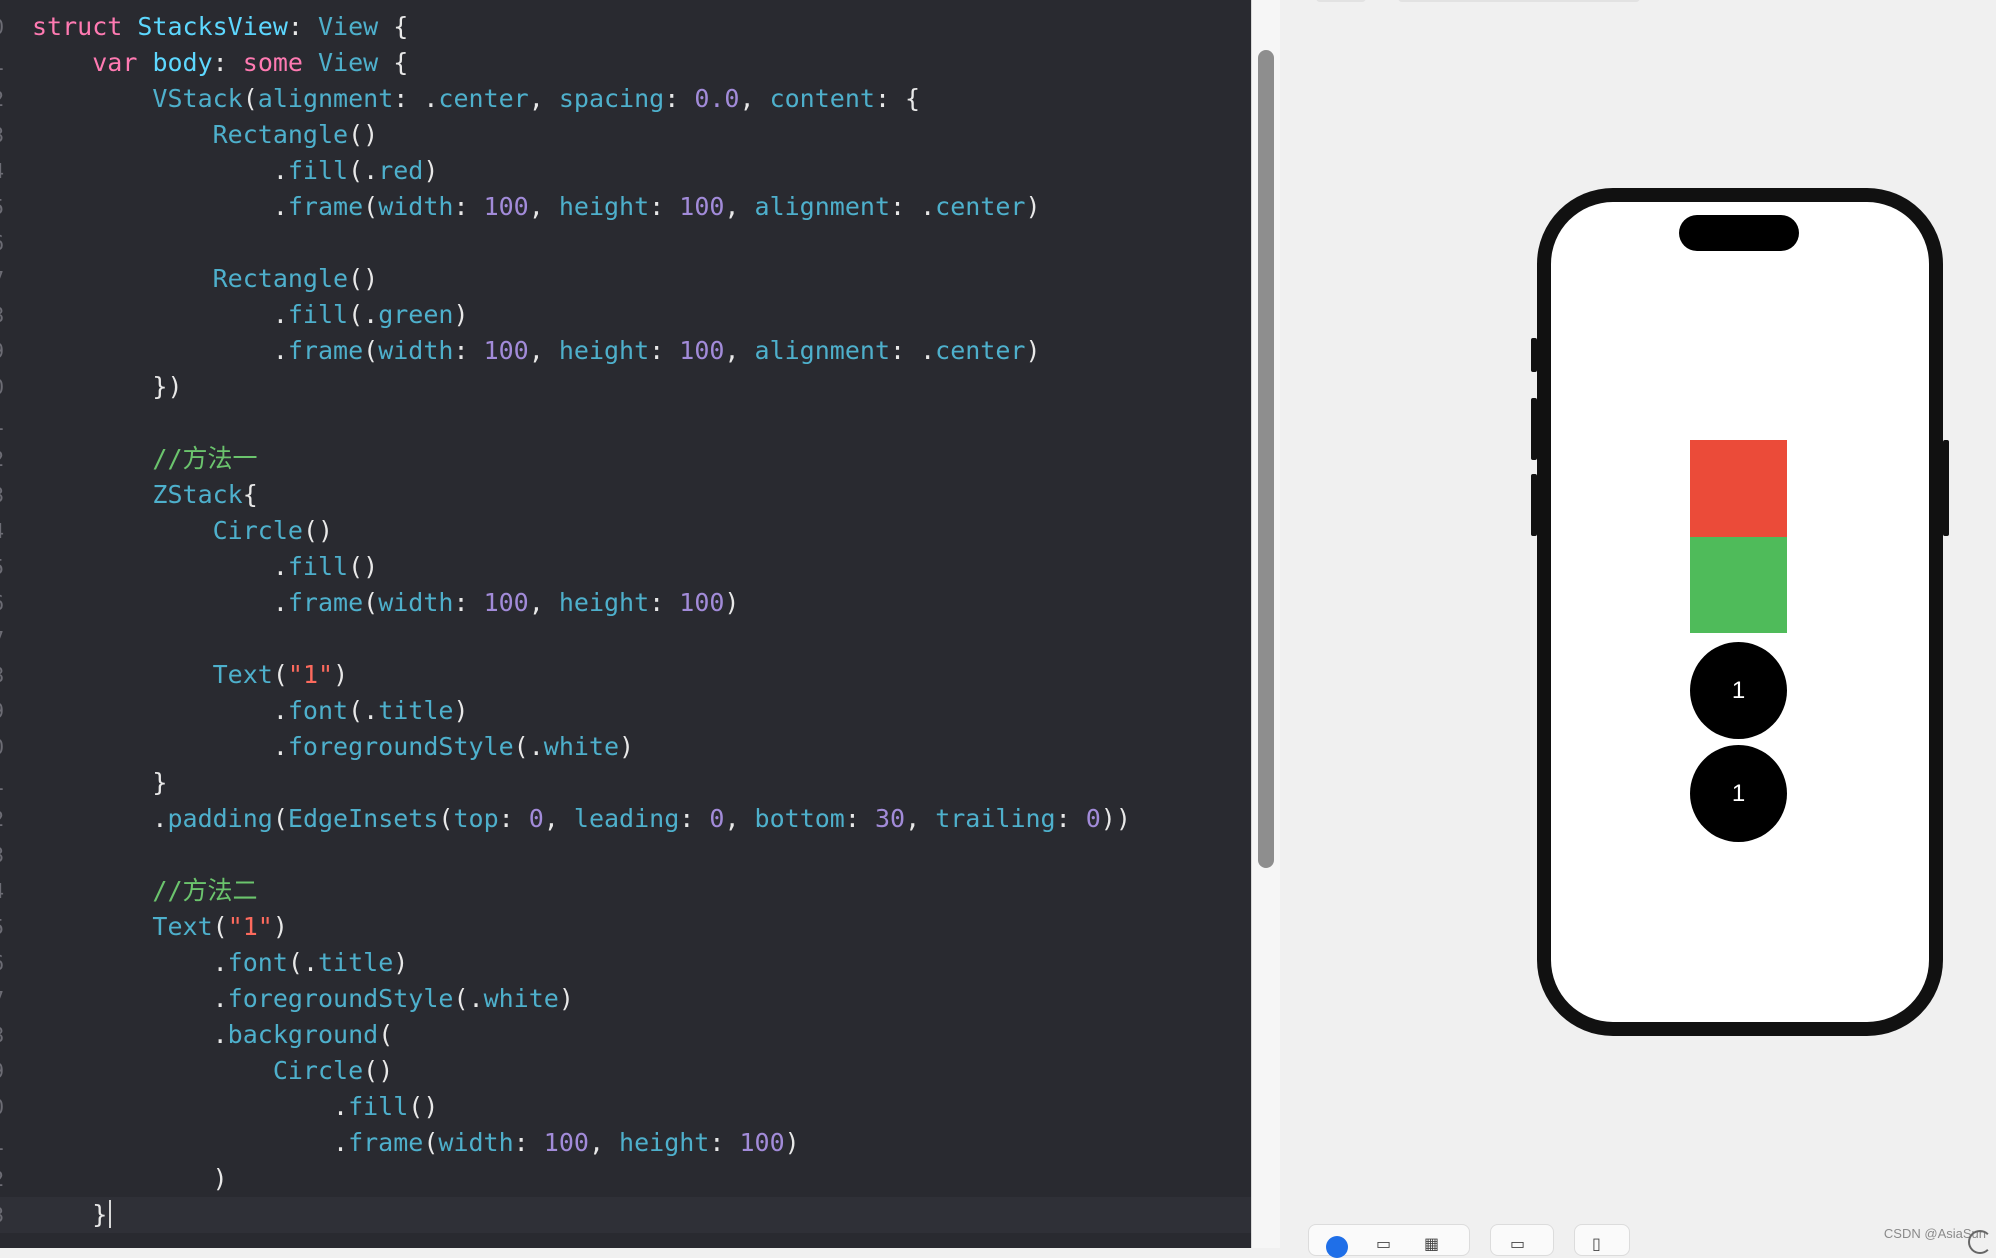 The width and height of the screenshot is (1996, 1258). Describe the element at coordinates (325, 350) in the screenshot. I see `code-token: frame` at that location.